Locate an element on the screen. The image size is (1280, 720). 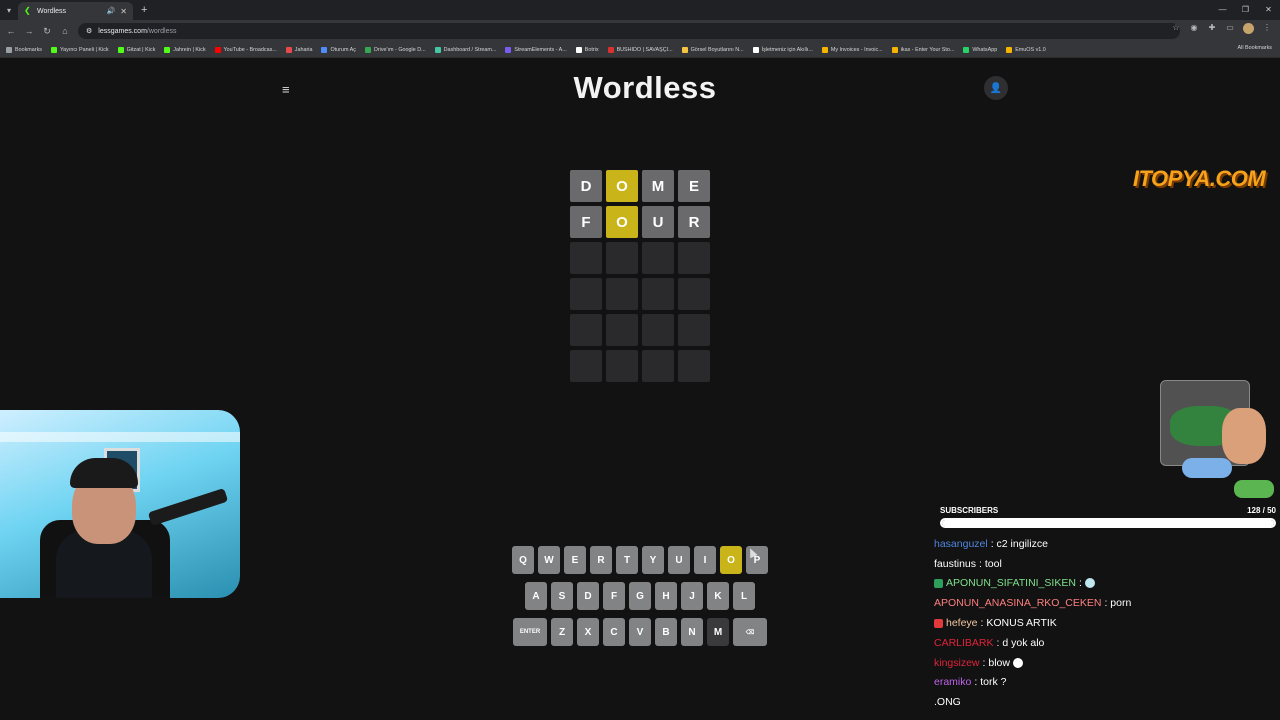
minimize-icon: — is located at coordinates (1222, 10).